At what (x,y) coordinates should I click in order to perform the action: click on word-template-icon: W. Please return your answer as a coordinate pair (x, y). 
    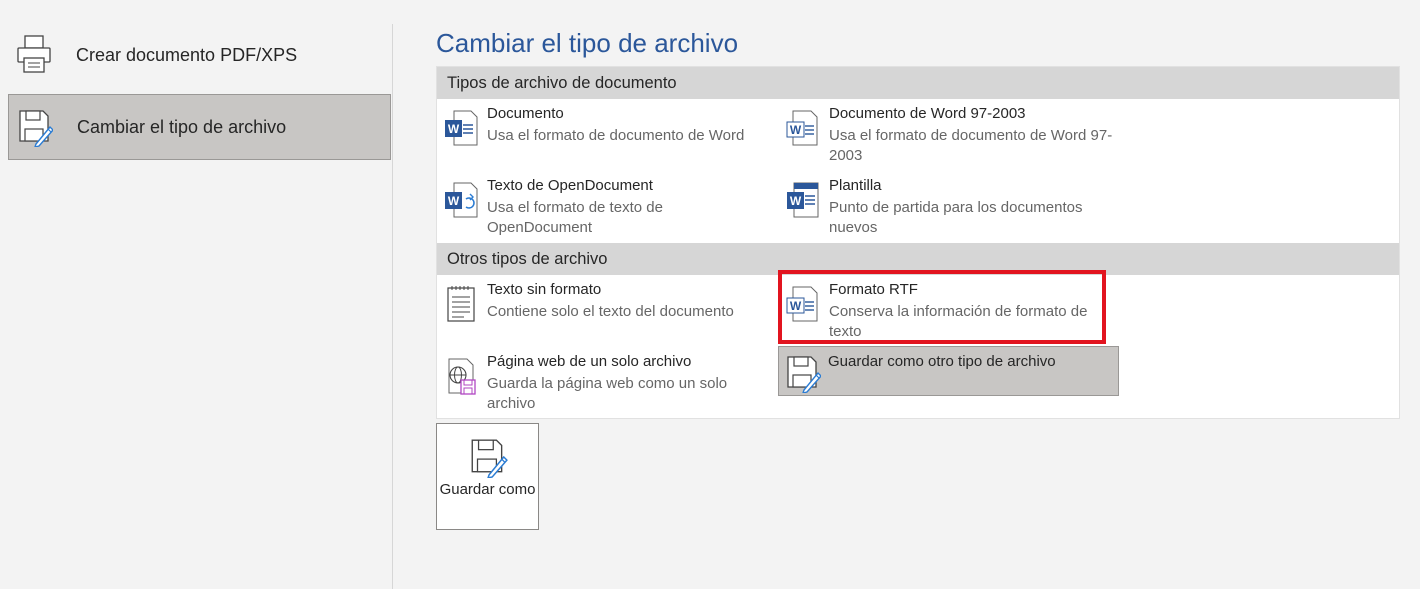
    Looking at the image, I should click on (803, 200).